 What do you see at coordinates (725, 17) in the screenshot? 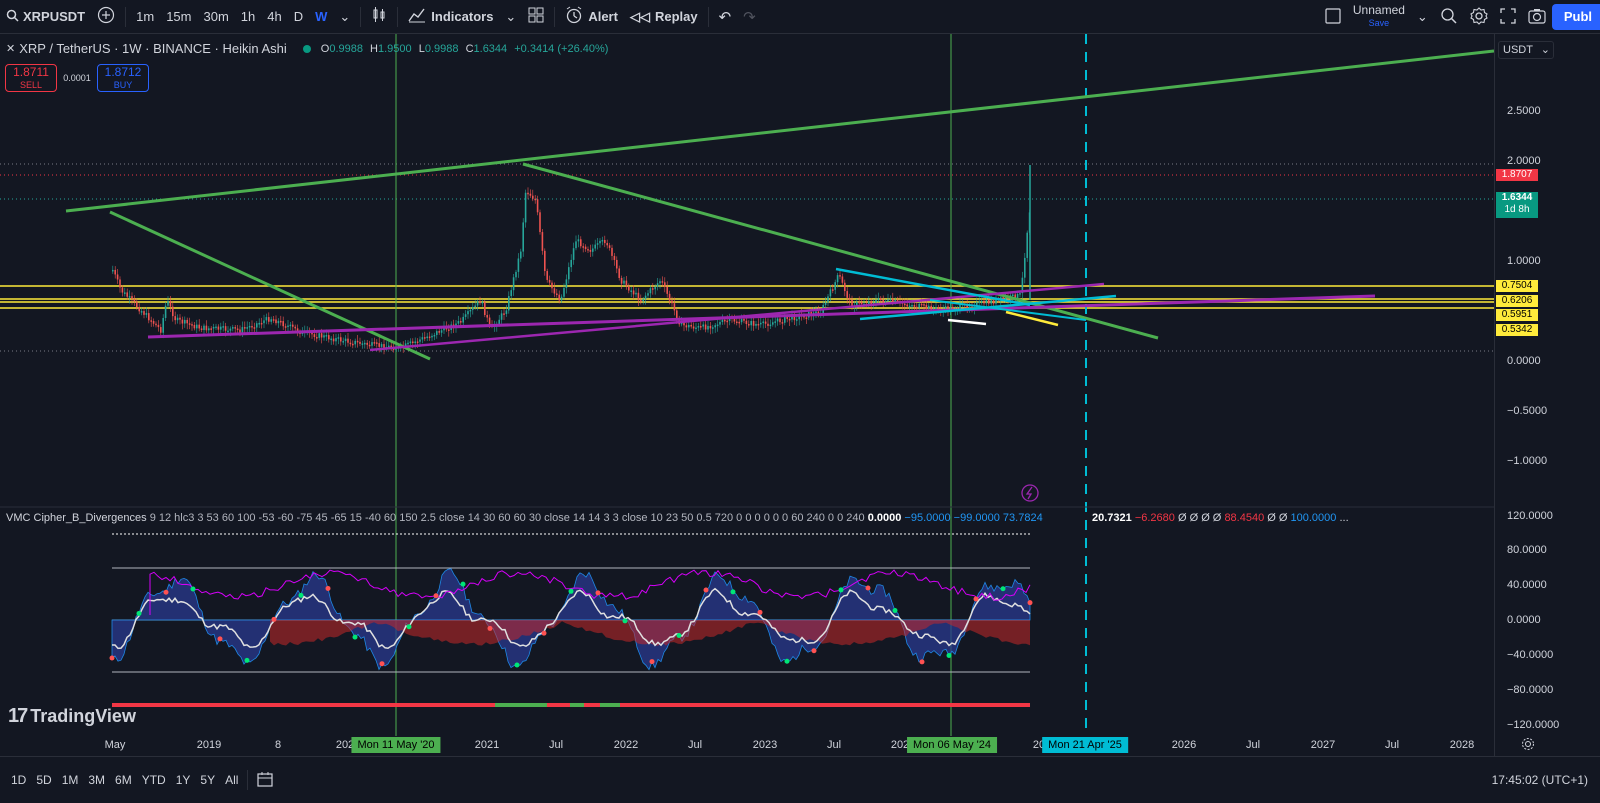
I see `undo-button: ↶` at bounding box center [725, 17].